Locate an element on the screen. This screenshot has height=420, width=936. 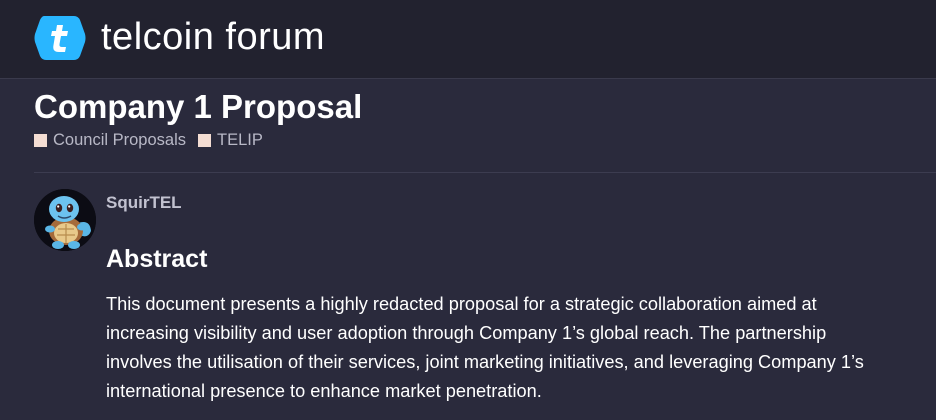
category-label: Council Proposals is located at coordinates (119, 139).